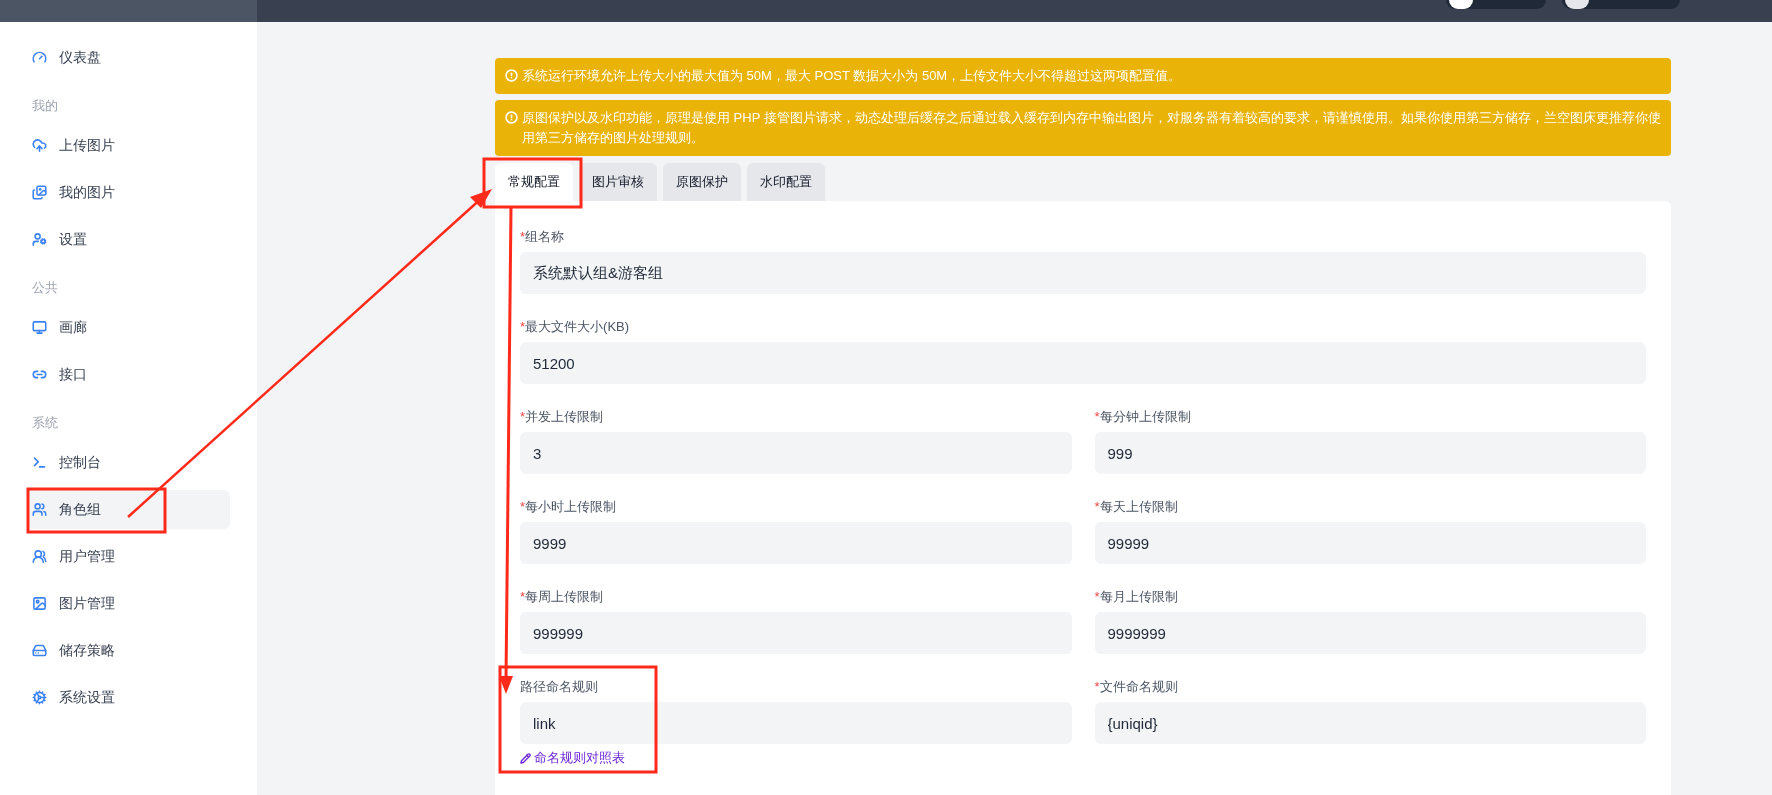 This screenshot has height=795, width=1772. What do you see at coordinates (1370, 723) in the screenshot?
I see `input-field: {uniqid}` at bounding box center [1370, 723].